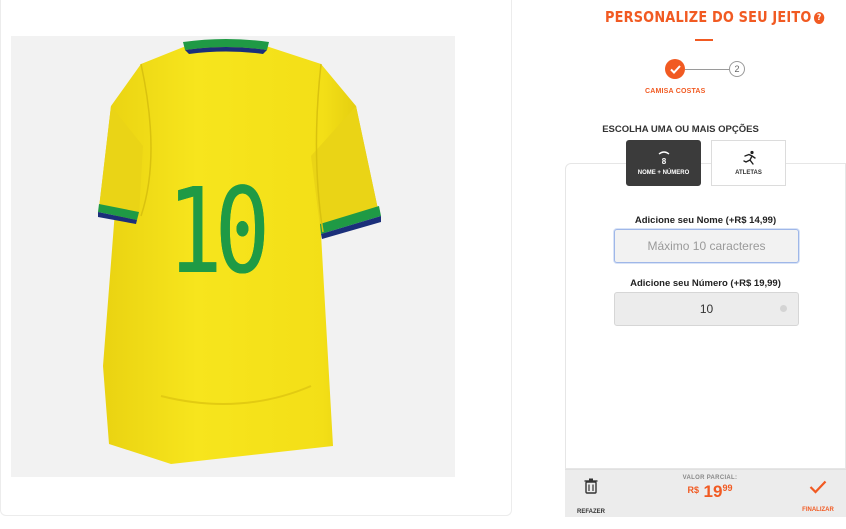 This screenshot has height=529, width=846. I want to click on partial-total-price: R$ 1999, so click(710, 492).